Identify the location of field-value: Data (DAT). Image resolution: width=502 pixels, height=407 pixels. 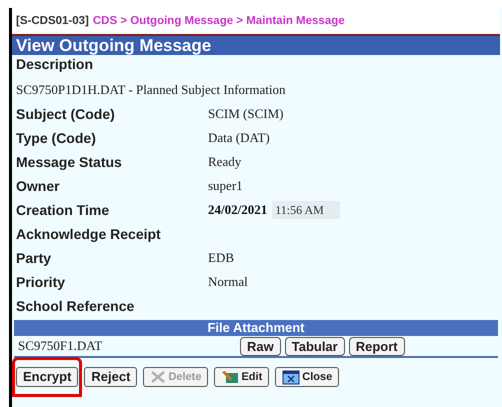
(239, 138).